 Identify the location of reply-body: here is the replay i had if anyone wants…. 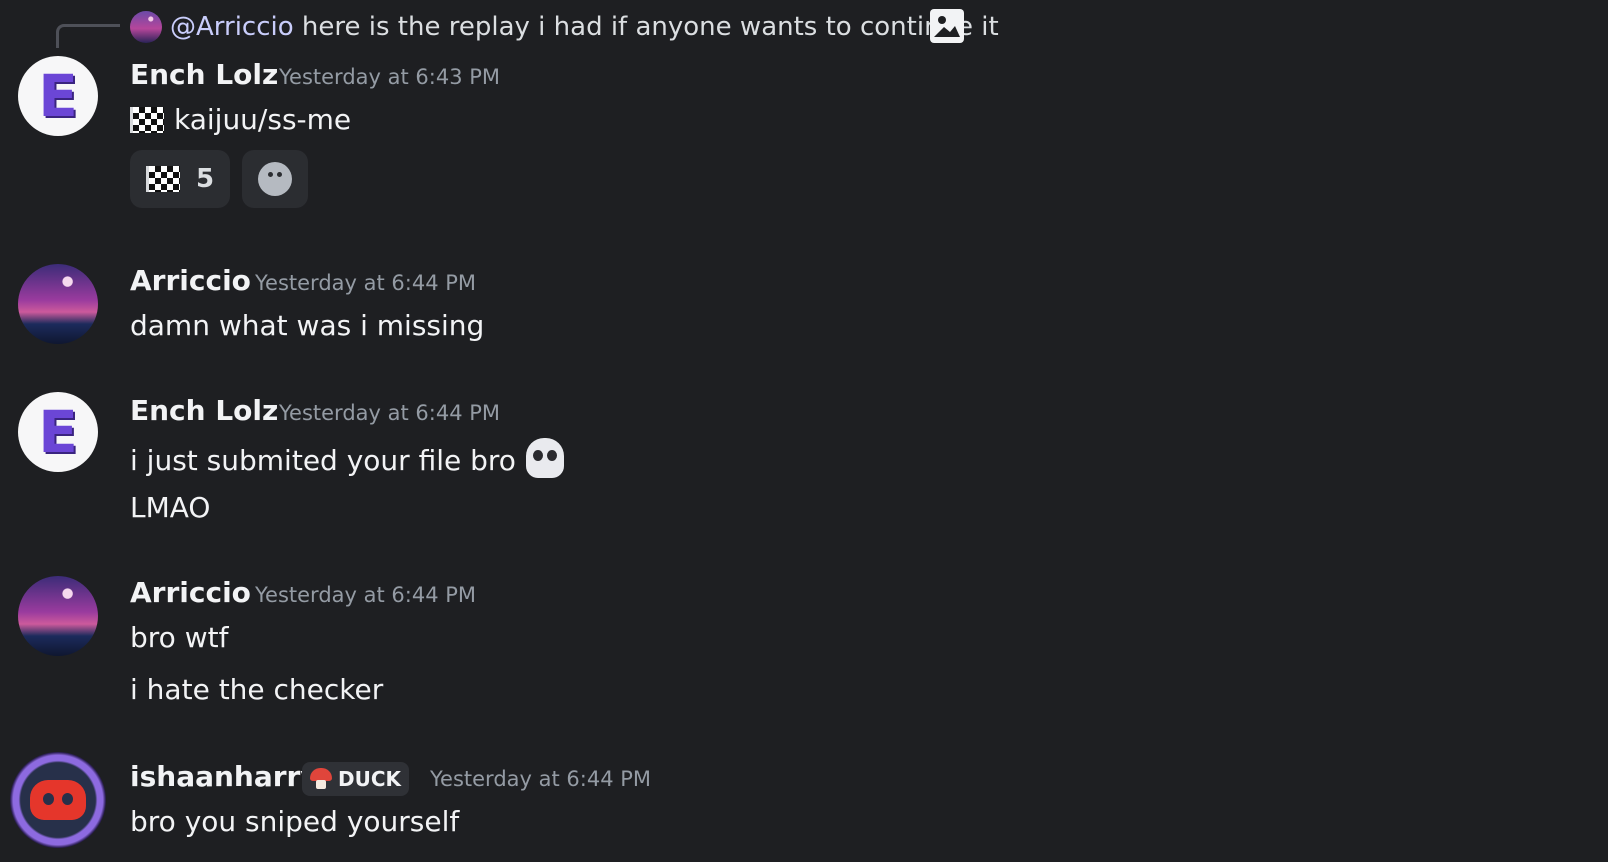
(650, 27).